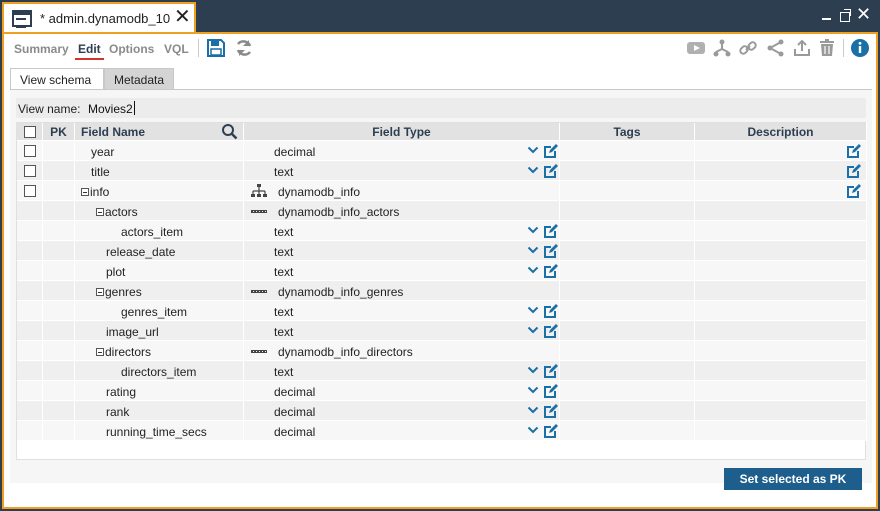 Image resolution: width=880 pixels, height=511 pixels. What do you see at coordinates (103, 152) in the screenshot?
I see `field-name-label: year` at bounding box center [103, 152].